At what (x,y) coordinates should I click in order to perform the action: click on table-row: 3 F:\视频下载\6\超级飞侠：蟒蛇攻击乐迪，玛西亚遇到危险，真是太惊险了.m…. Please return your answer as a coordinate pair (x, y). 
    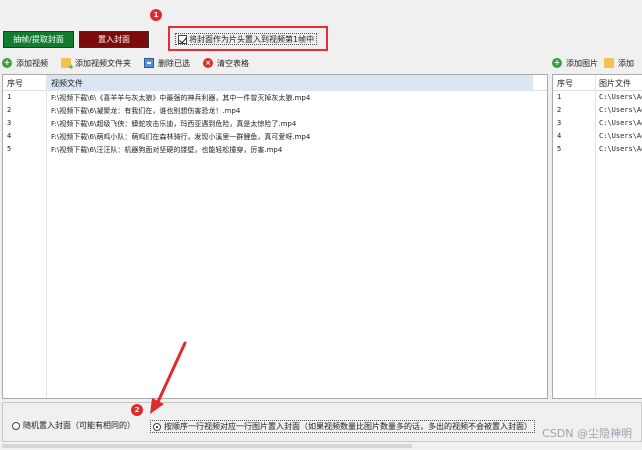
    Looking at the image, I should click on (275, 124).